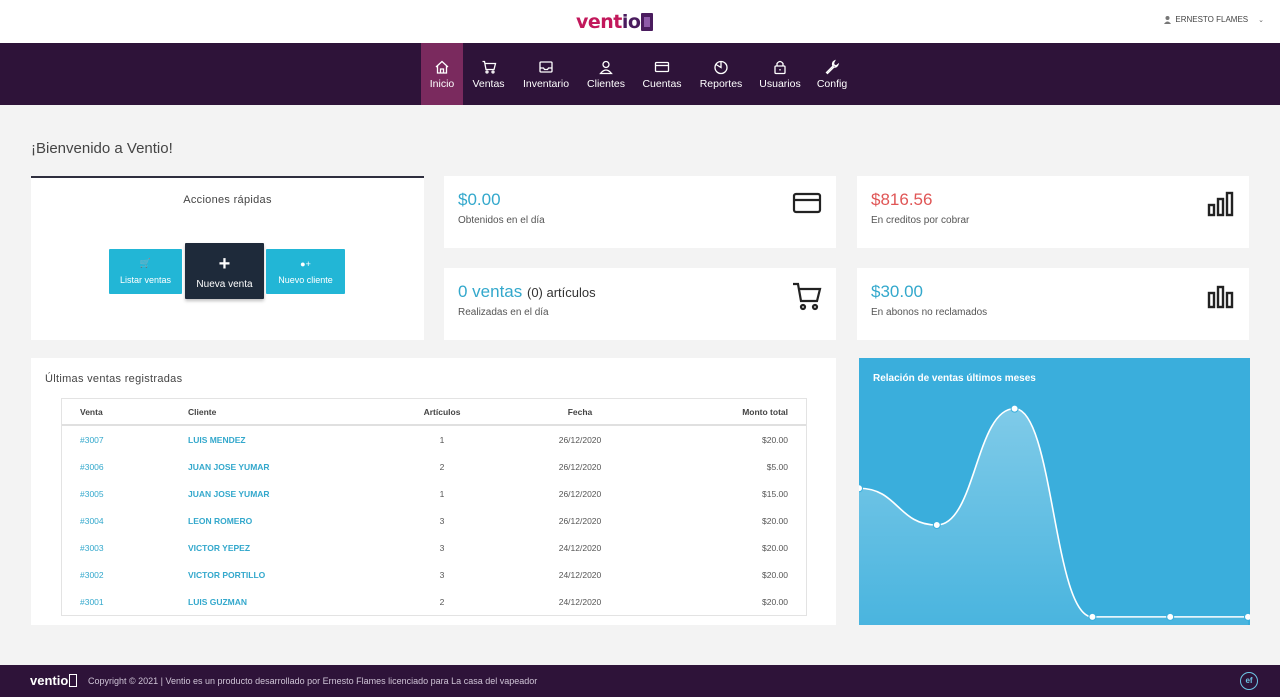 This screenshot has width=1280, height=697. Describe the element at coordinates (202, 412) in the screenshot. I see `column-header: Cliente` at that location.